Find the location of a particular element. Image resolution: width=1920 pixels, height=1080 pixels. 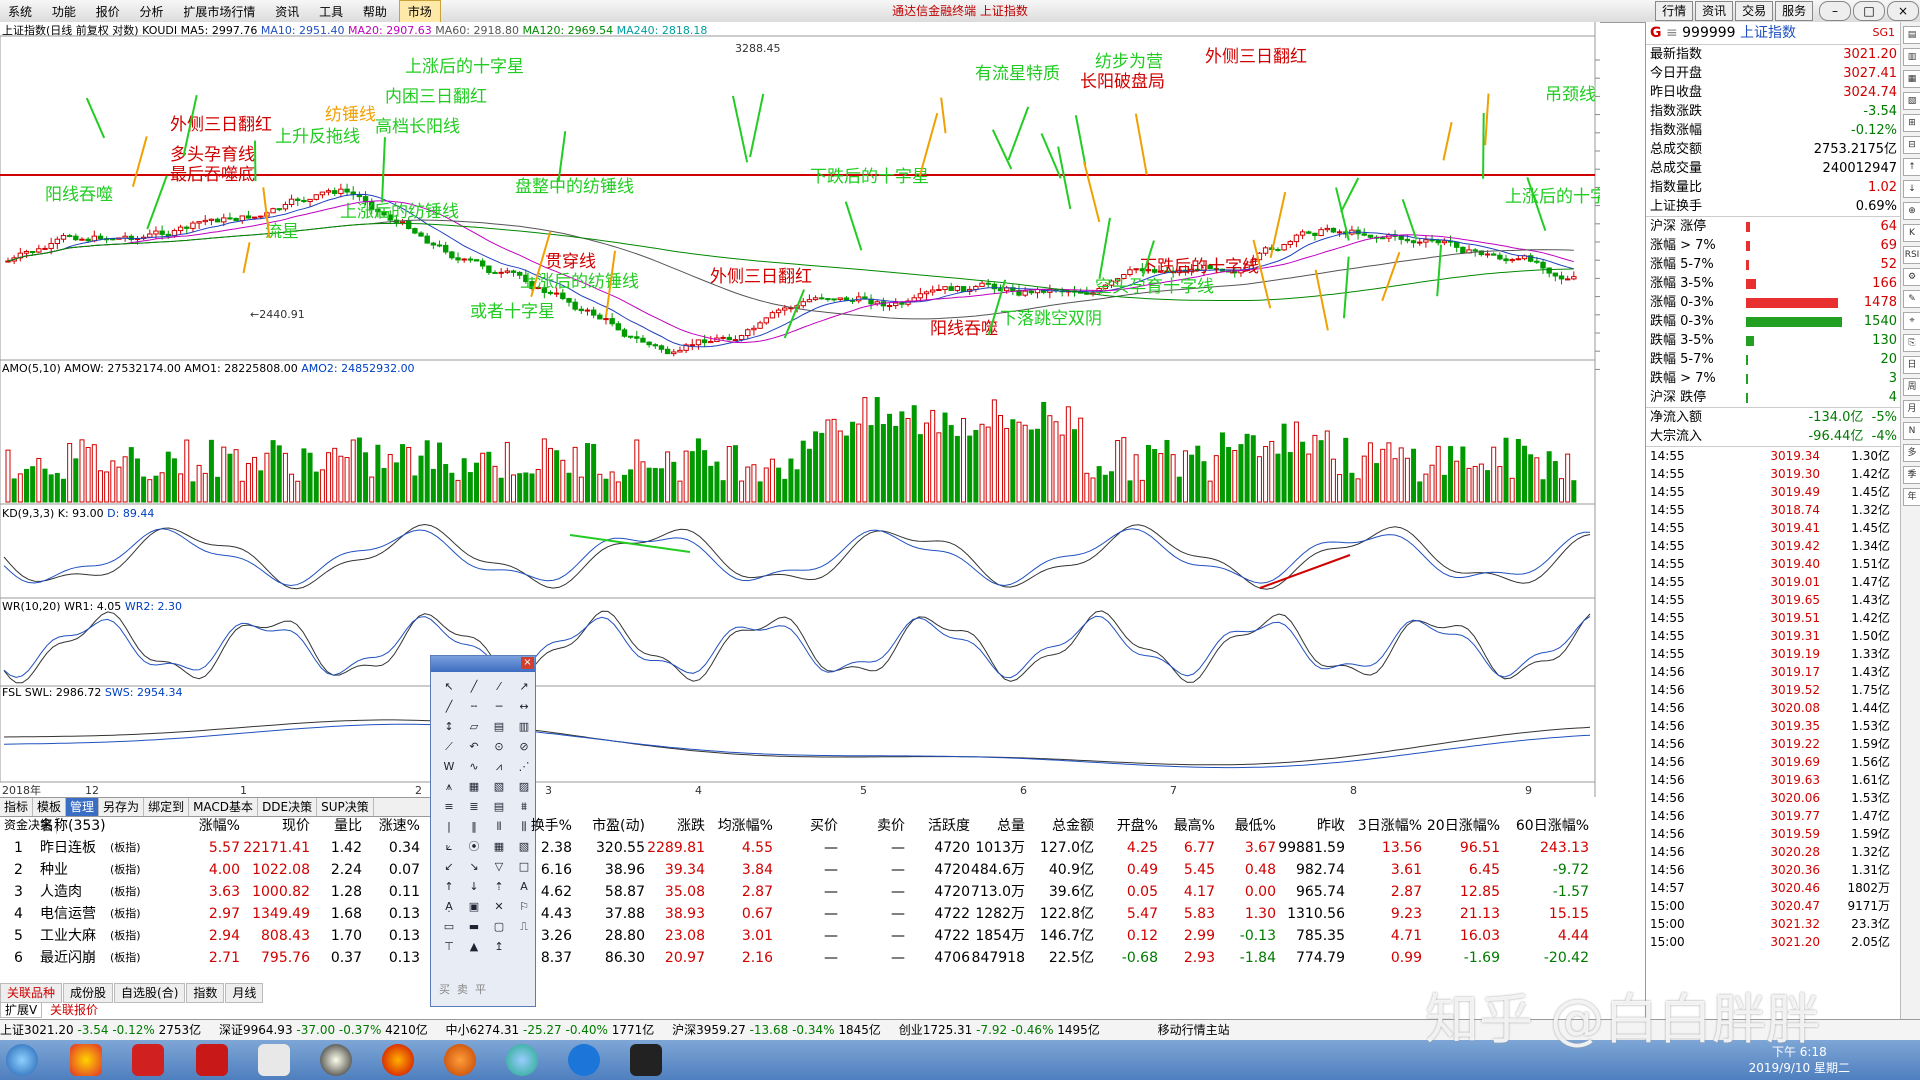

indicator-tab: 模板 is located at coordinates (50, 807).